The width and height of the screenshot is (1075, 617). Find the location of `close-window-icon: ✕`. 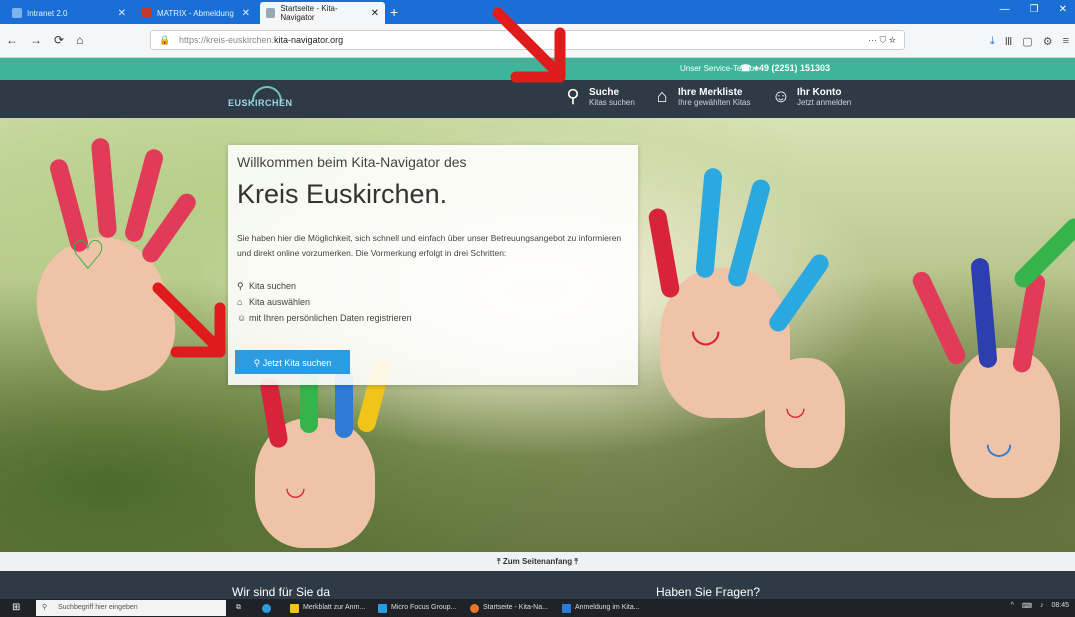

close-window-icon: ✕ is located at coordinates (1063, 9).